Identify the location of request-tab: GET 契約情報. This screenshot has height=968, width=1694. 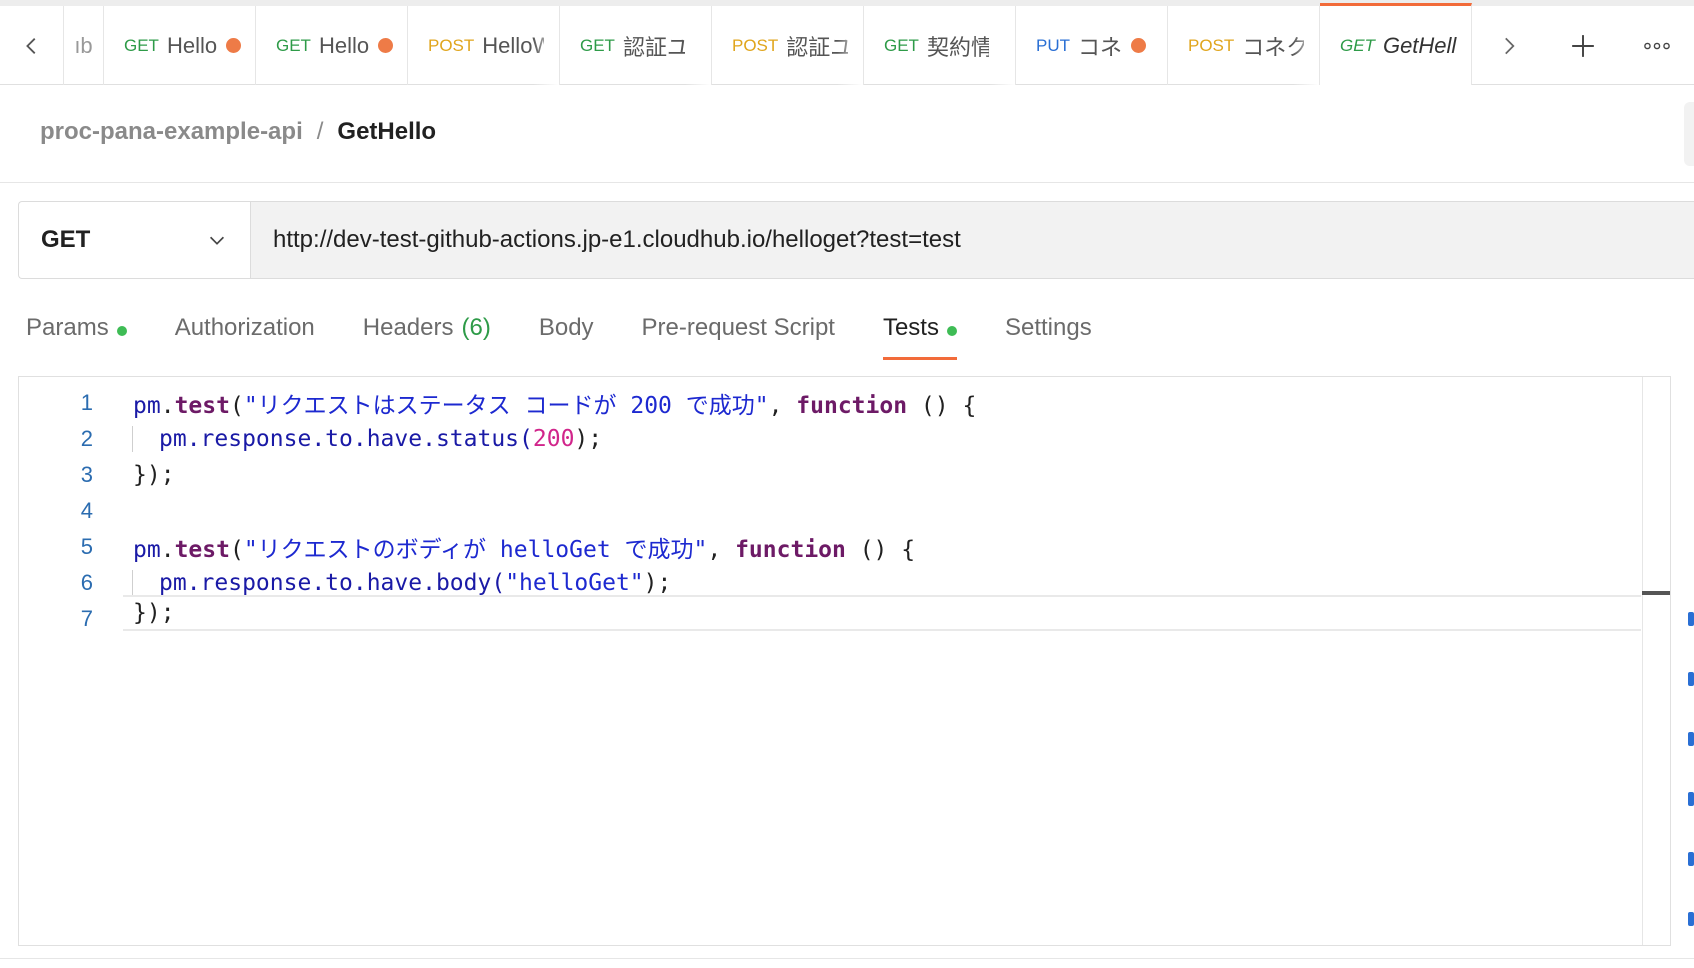
(940, 45).